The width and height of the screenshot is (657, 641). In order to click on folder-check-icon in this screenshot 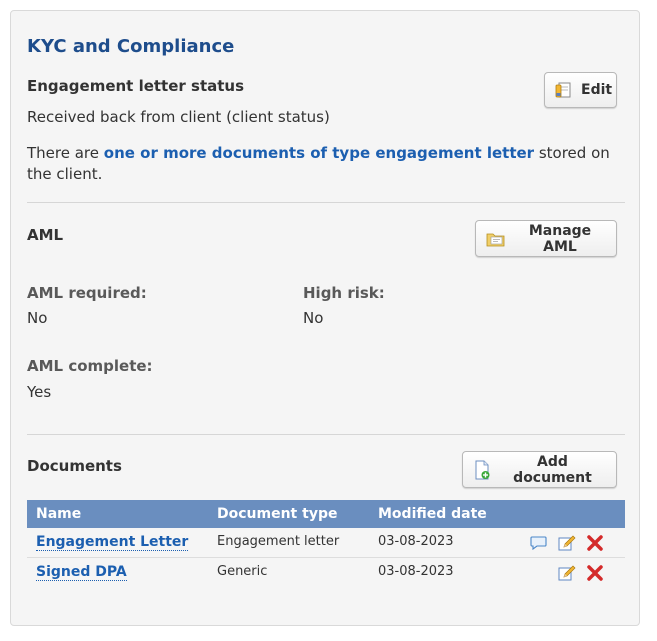, I will do `click(495, 239)`.